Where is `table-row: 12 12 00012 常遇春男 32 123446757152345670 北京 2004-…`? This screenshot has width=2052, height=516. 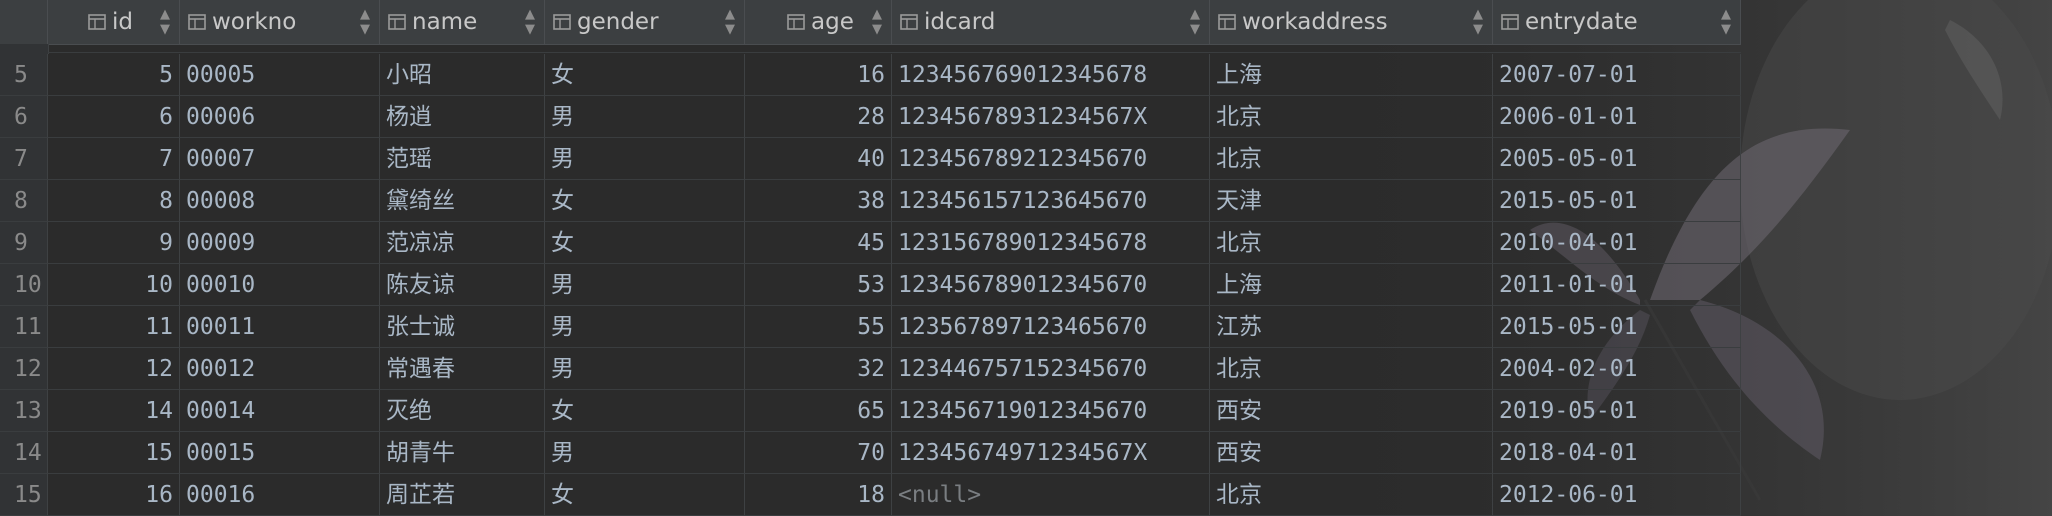
table-row: 12 12 00012 常遇春男 32 123446757152345670 北京 2004-… is located at coordinates (870, 369).